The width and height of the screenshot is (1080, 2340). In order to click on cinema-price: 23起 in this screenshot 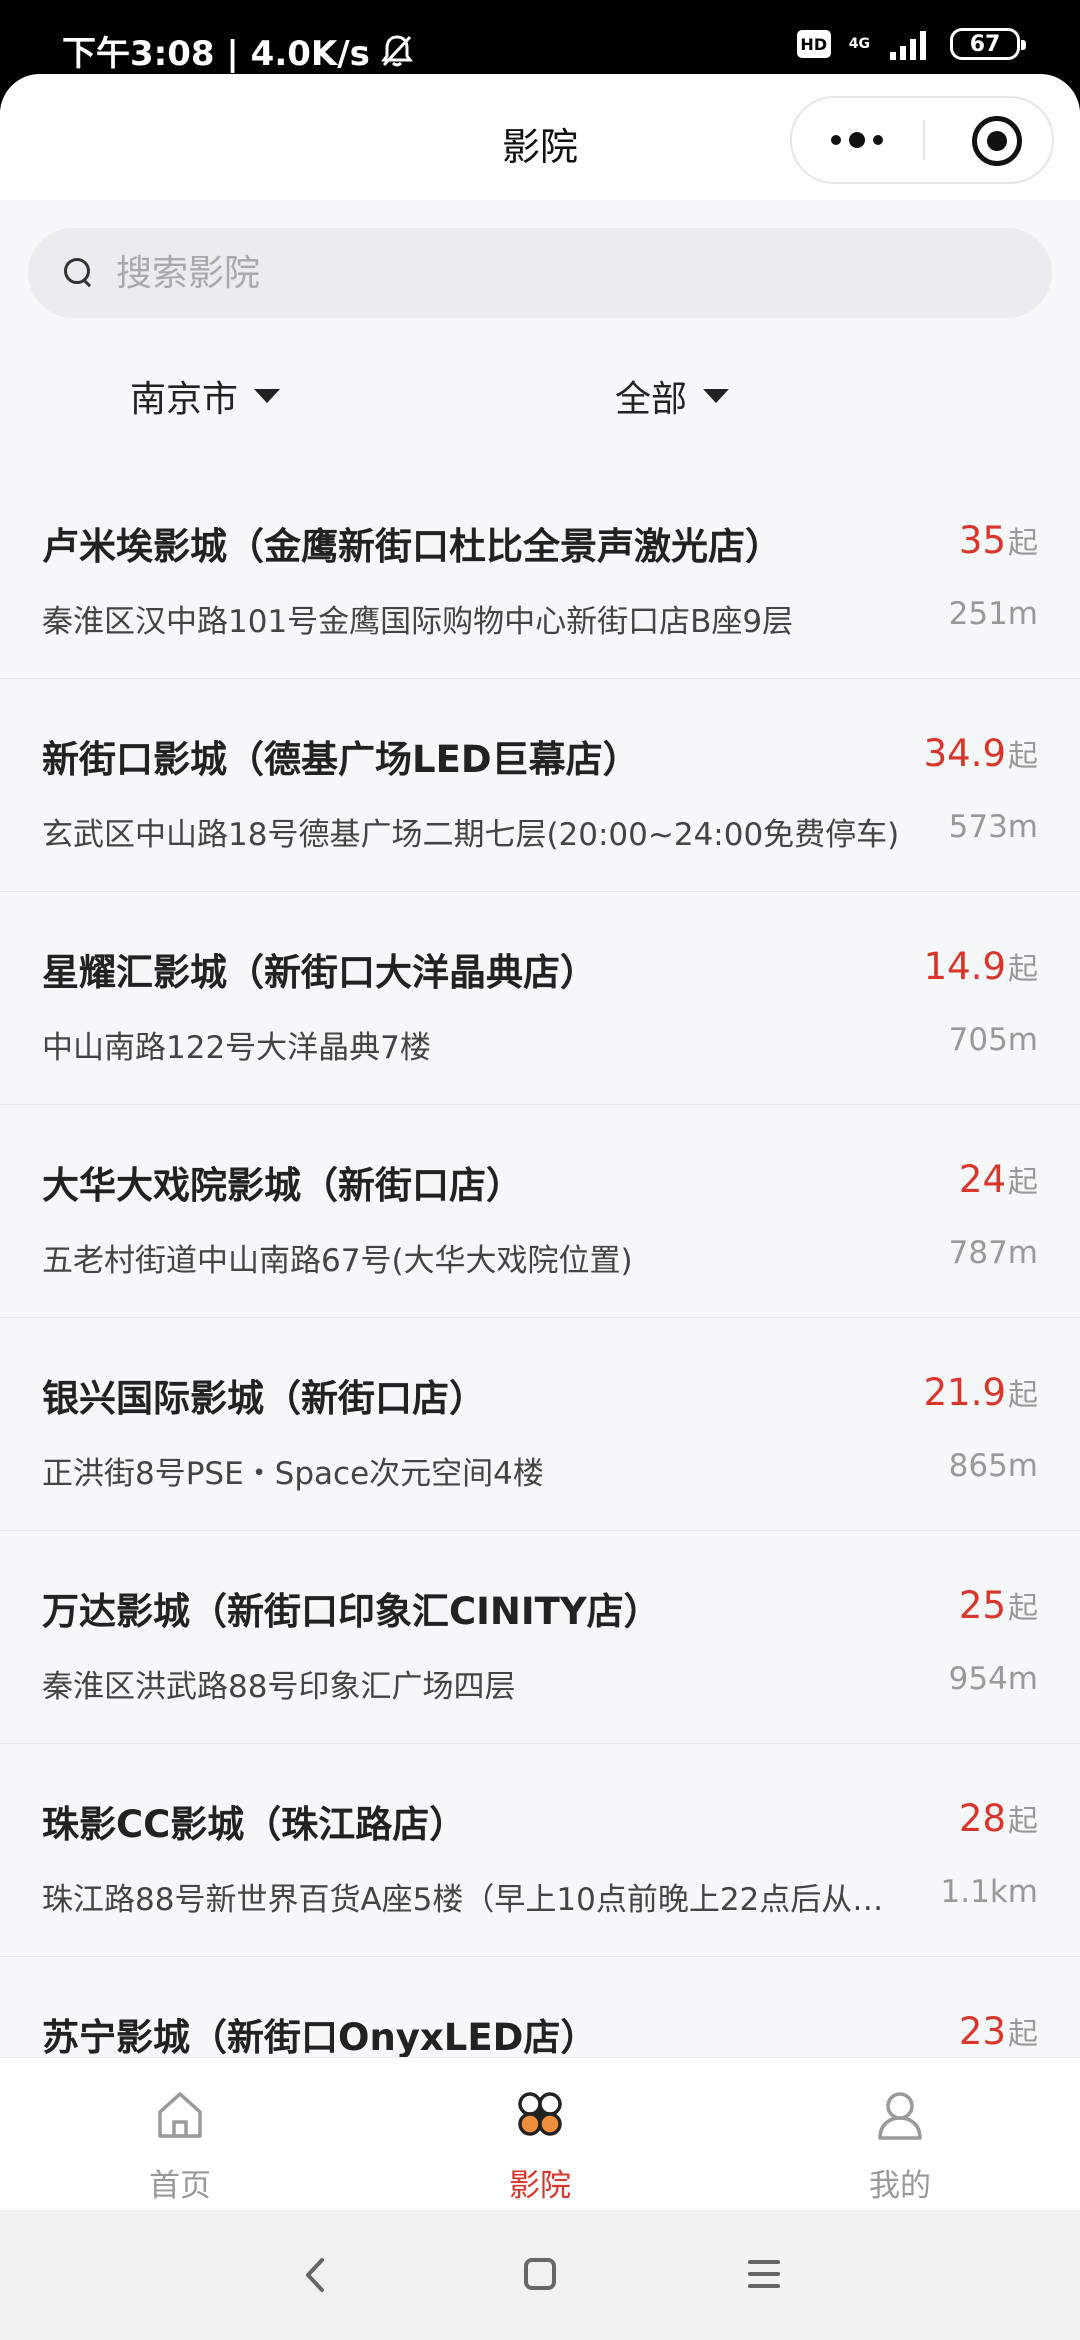, I will do `click(998, 2031)`.